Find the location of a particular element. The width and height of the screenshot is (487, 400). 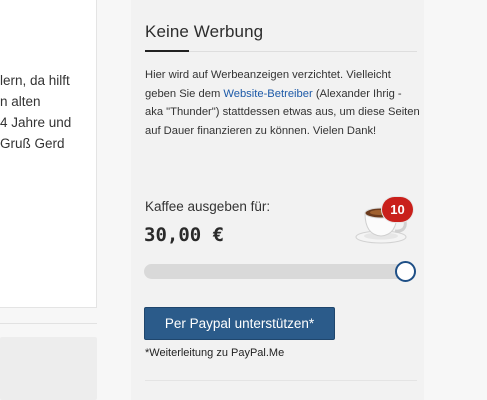

cup-count-badge: 10 is located at coordinates (397, 209).